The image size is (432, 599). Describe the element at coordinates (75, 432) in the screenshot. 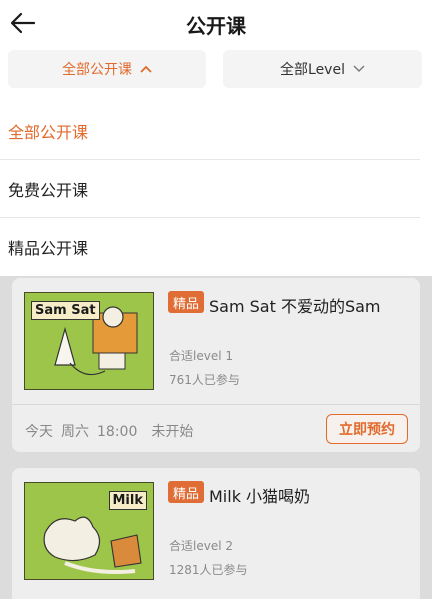

I see `schedule-weekday: 周六` at that location.